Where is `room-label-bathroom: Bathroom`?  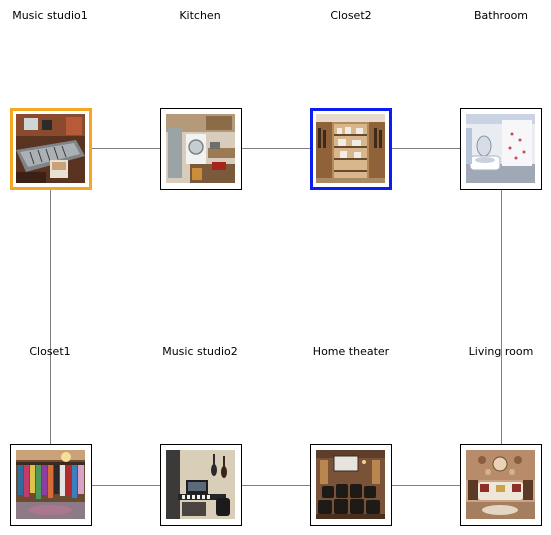 room-label-bathroom: Bathroom is located at coordinates (501, 15).